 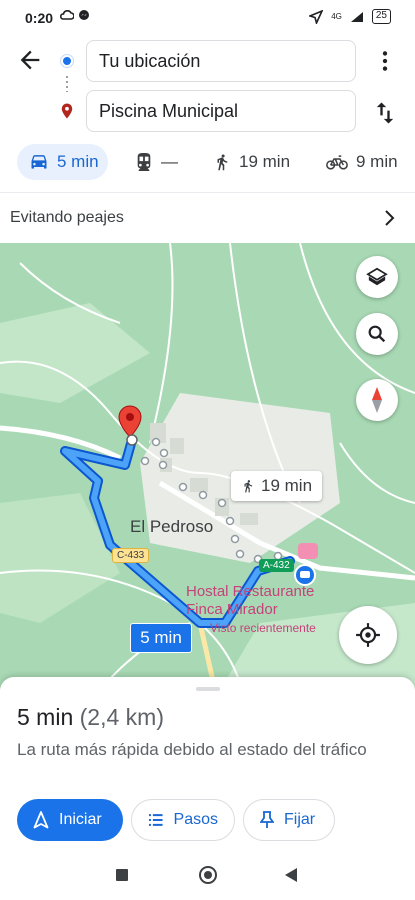 I want to click on layers-icon, so click(x=377, y=276).